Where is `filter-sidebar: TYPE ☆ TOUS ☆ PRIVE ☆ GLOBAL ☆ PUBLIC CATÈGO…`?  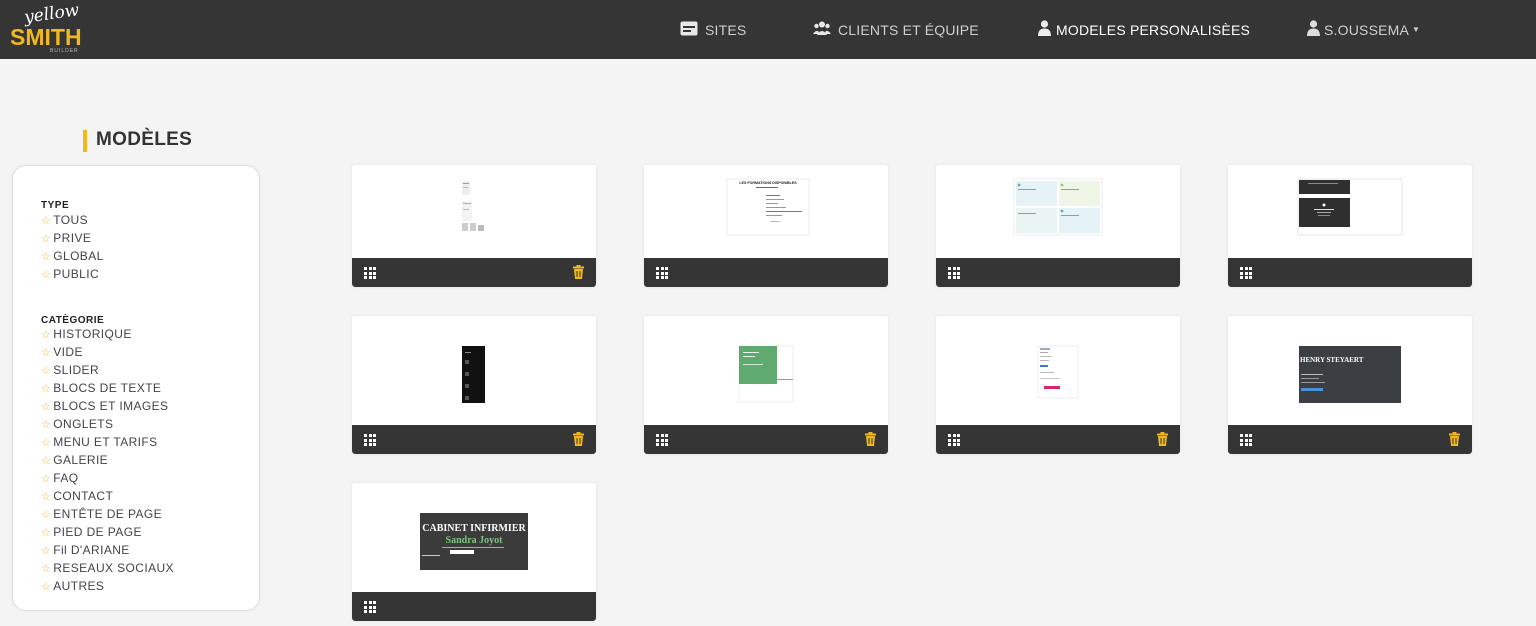
filter-sidebar: TYPE ☆ TOUS ☆ PRIVE ☆ GLOBAL ☆ PUBLIC CATÈGO… is located at coordinates (136, 388).